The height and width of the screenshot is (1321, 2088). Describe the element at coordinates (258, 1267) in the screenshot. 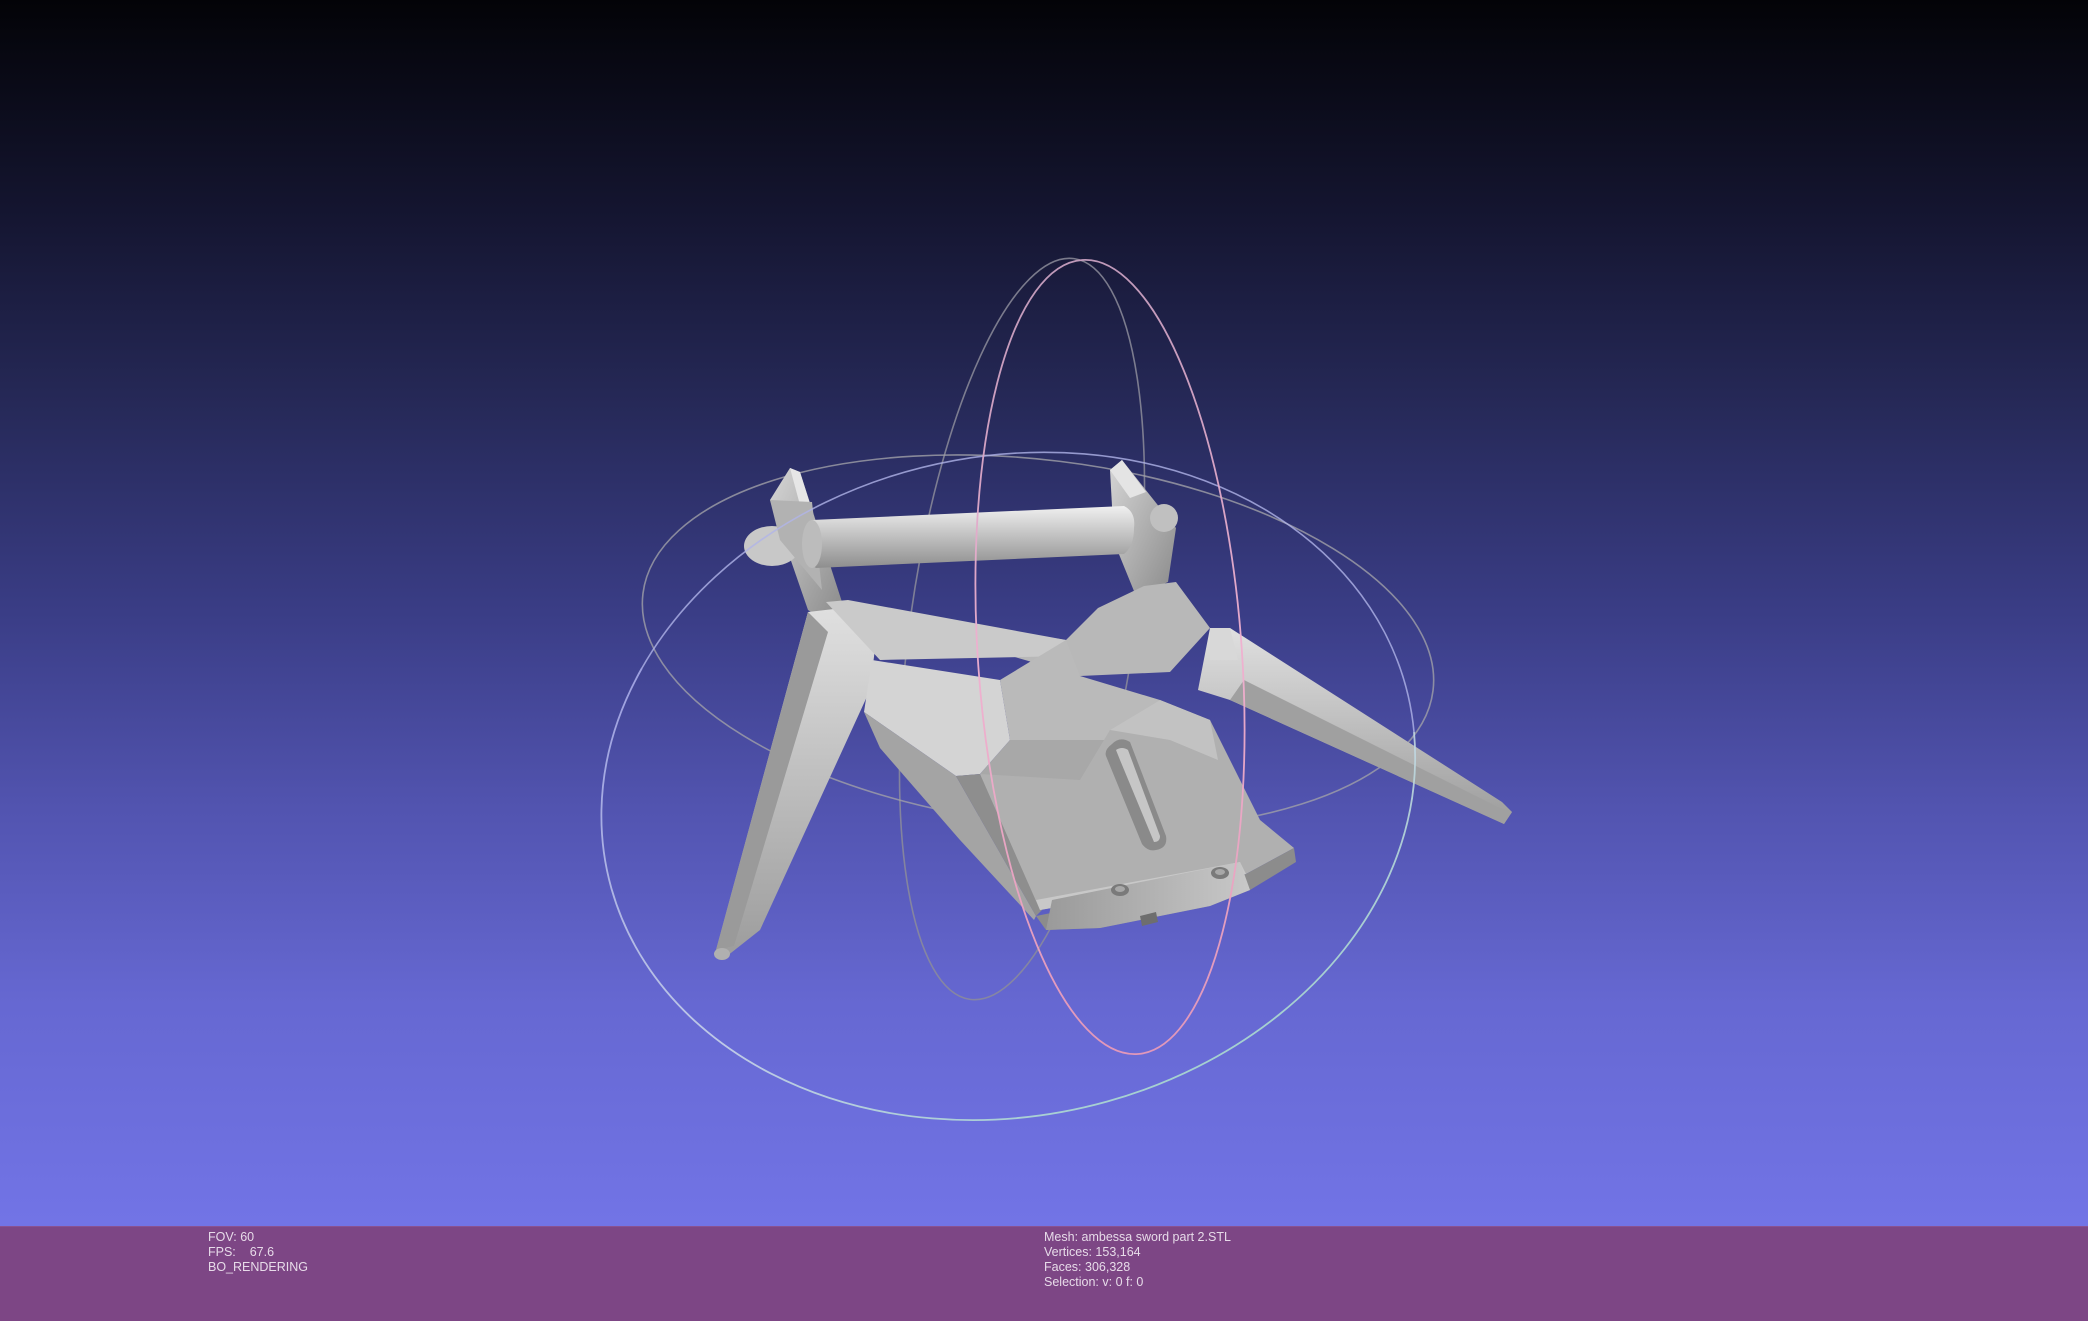

I see `render-mode: BO_RENDERING` at that location.